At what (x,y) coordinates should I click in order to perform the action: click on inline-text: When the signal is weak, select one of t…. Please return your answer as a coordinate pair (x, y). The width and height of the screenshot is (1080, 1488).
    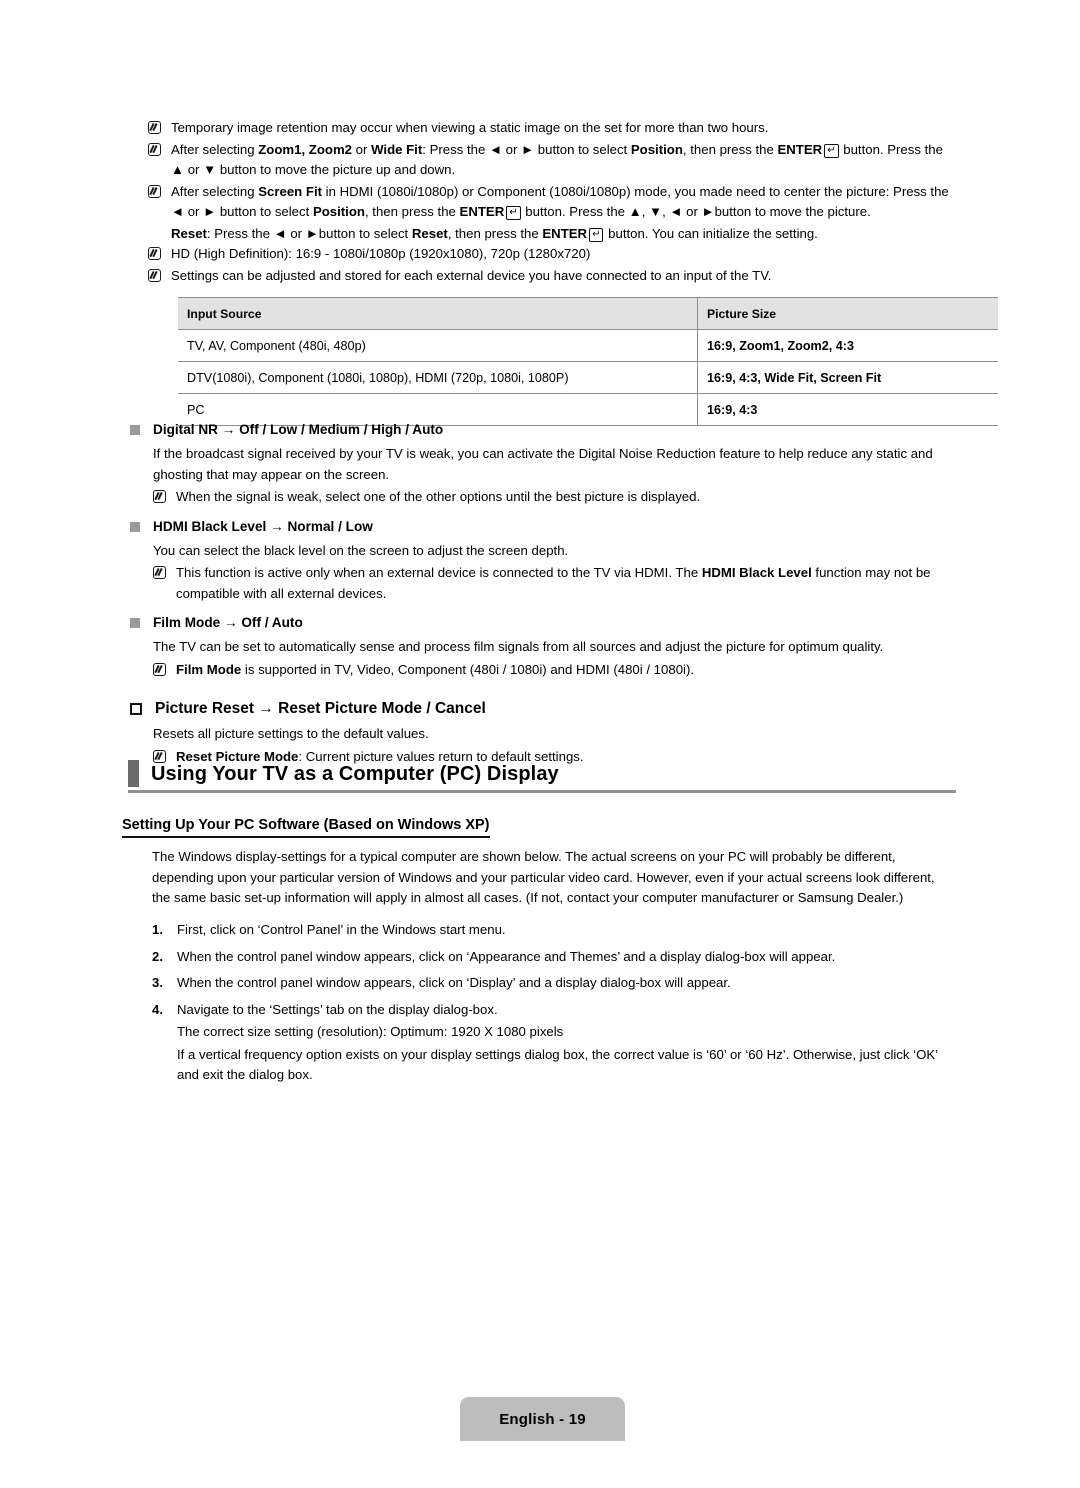
    Looking at the image, I should click on (438, 496).